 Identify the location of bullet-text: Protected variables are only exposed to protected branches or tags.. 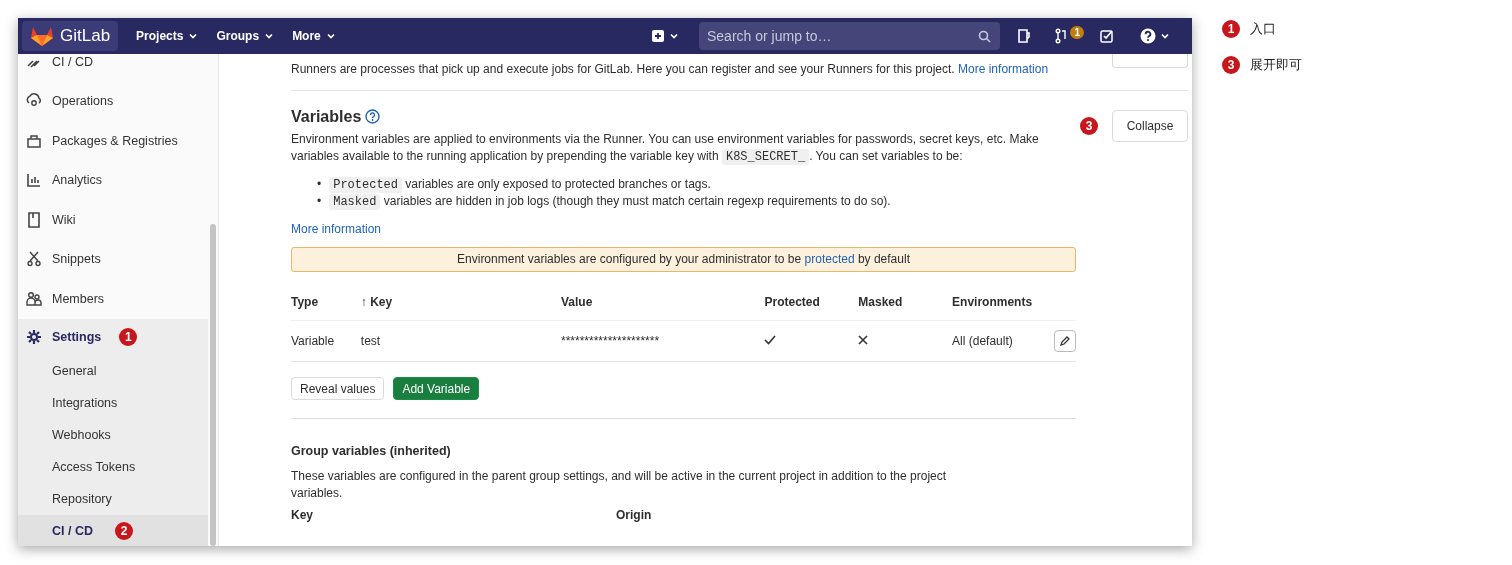
(520, 184).